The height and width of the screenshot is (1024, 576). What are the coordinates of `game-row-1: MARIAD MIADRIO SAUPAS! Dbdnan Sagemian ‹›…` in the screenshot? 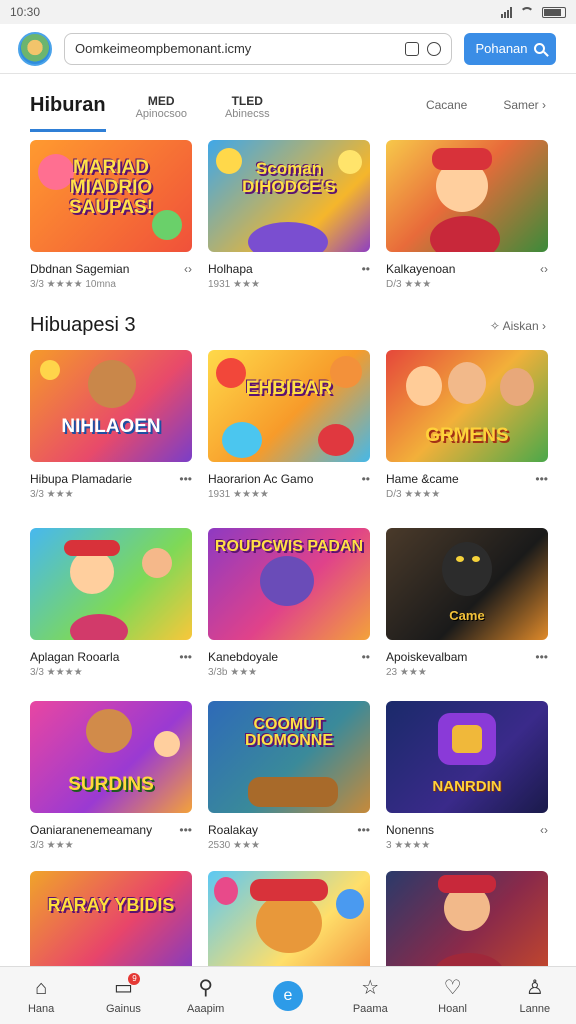 It's located at (289, 215).